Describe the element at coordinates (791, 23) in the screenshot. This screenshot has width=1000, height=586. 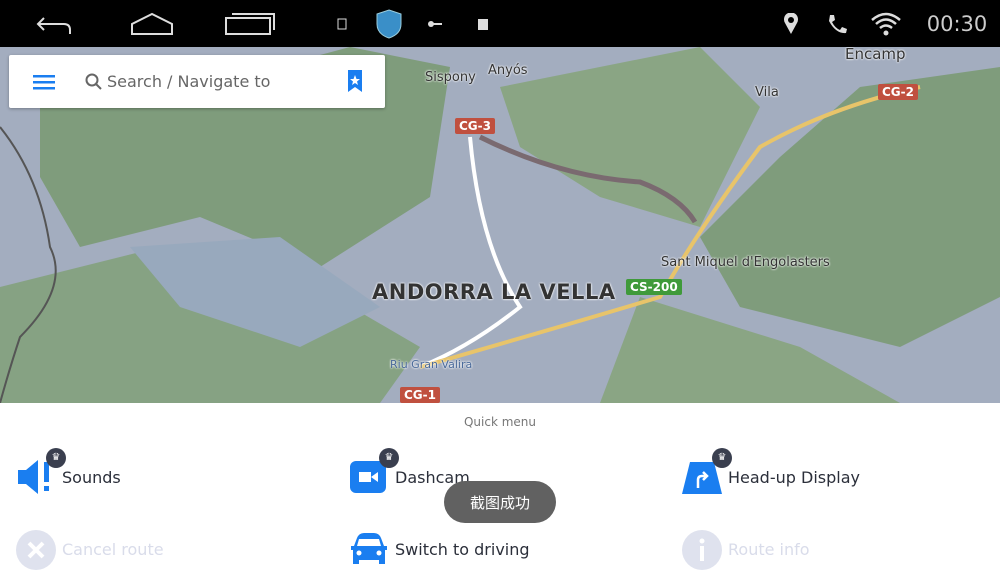
I see `location-pin-icon` at that location.